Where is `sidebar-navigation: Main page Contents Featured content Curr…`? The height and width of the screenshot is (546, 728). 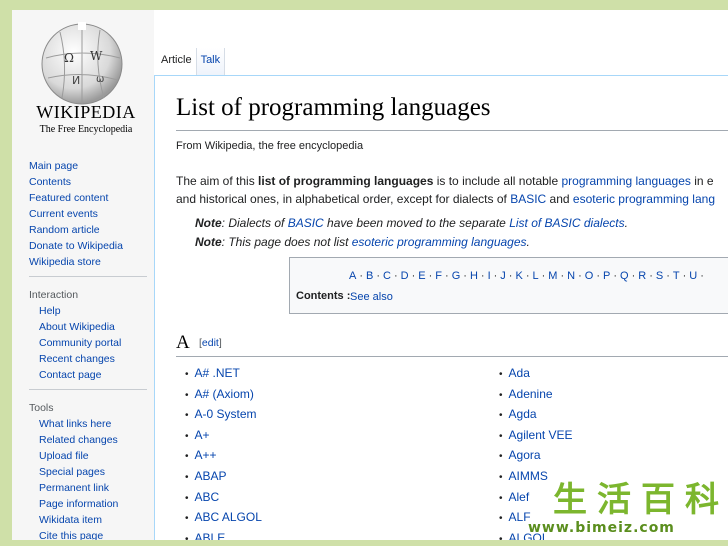 sidebar-navigation: Main page Contents Featured content Curr… is located at coordinates (89, 349).